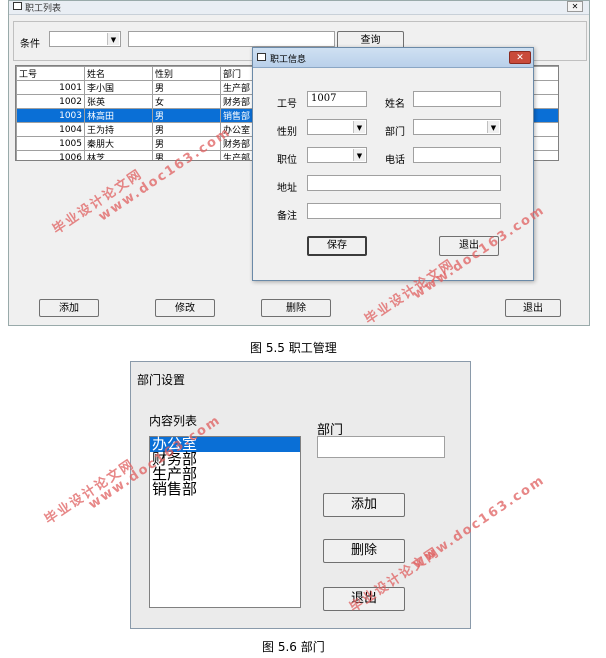  I want to click on table-cell: 王为持, so click(118, 129).